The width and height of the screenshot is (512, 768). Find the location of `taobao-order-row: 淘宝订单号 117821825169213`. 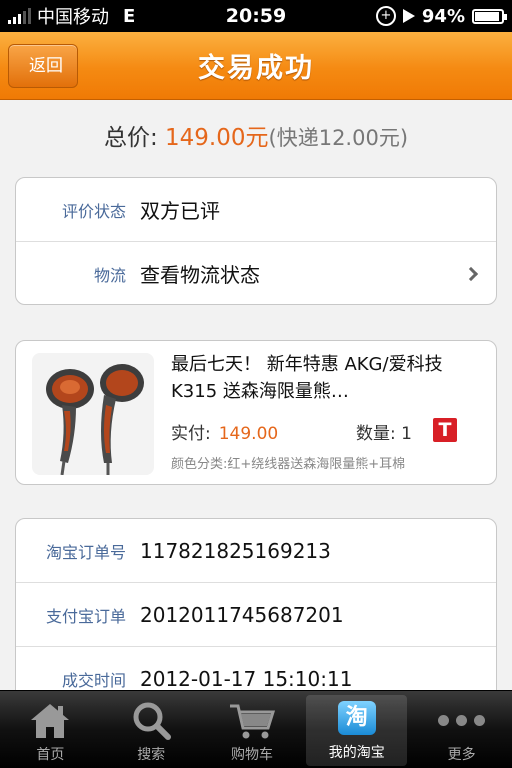

taobao-order-row: 淘宝订单号 117821825169213 is located at coordinates (256, 551).